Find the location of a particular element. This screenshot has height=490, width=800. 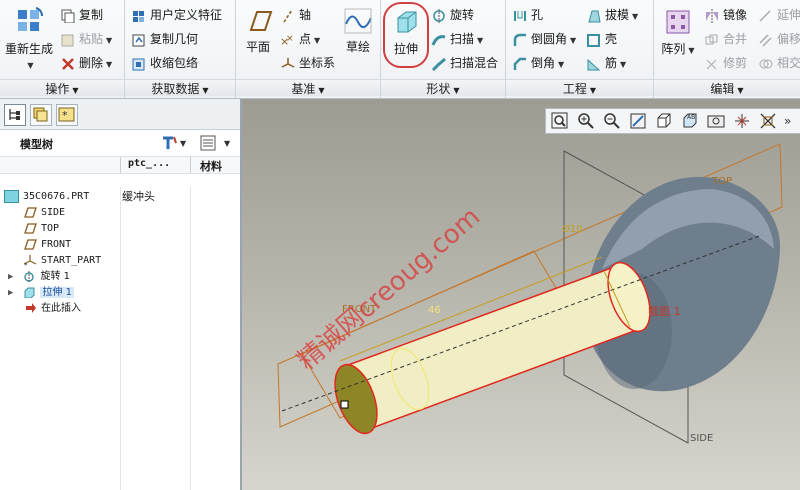

axis-icon is located at coordinates (288, 15).